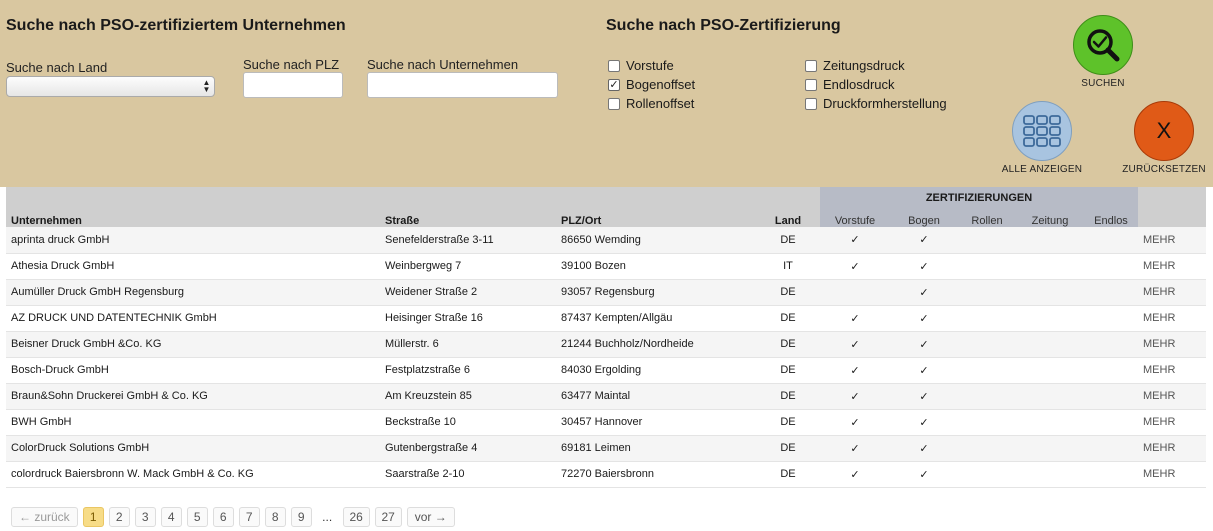 This screenshot has height=531, width=1213. What do you see at coordinates (193, 240) in the screenshot?
I see `cell-company: aprinta druck GmbH` at bounding box center [193, 240].